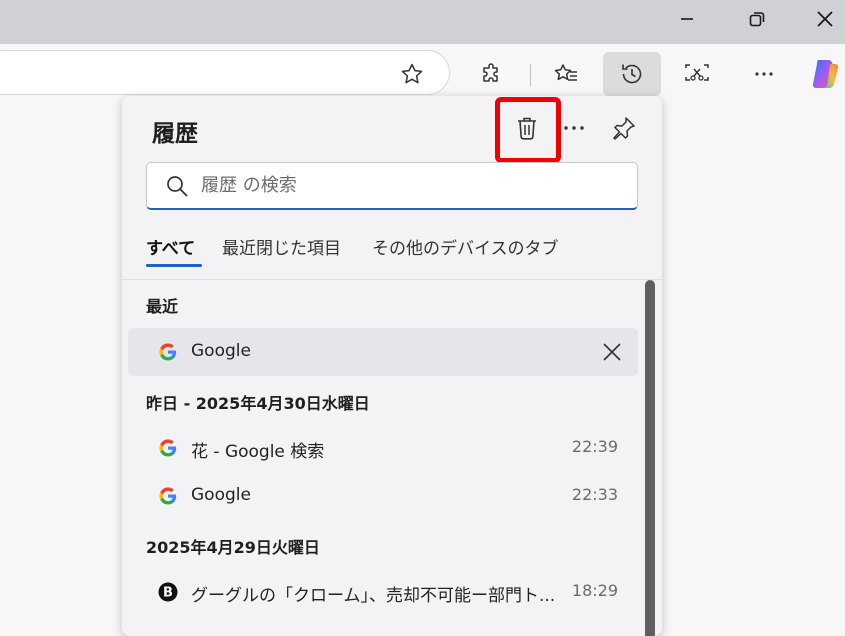  Describe the element at coordinates (612, 352) in the screenshot. I see `remove-item-icon` at that location.